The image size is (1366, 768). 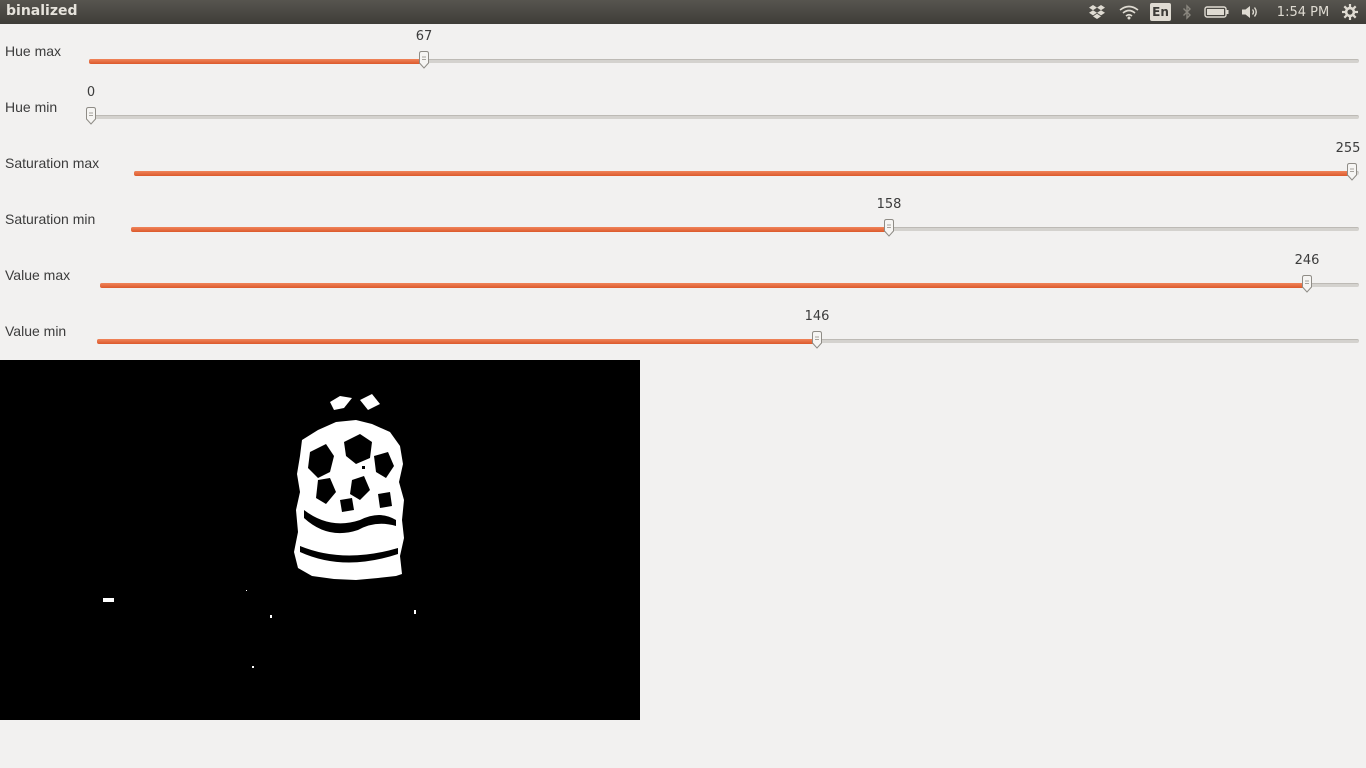 What do you see at coordinates (1129, 12) in the screenshot?
I see `wifi-icon` at bounding box center [1129, 12].